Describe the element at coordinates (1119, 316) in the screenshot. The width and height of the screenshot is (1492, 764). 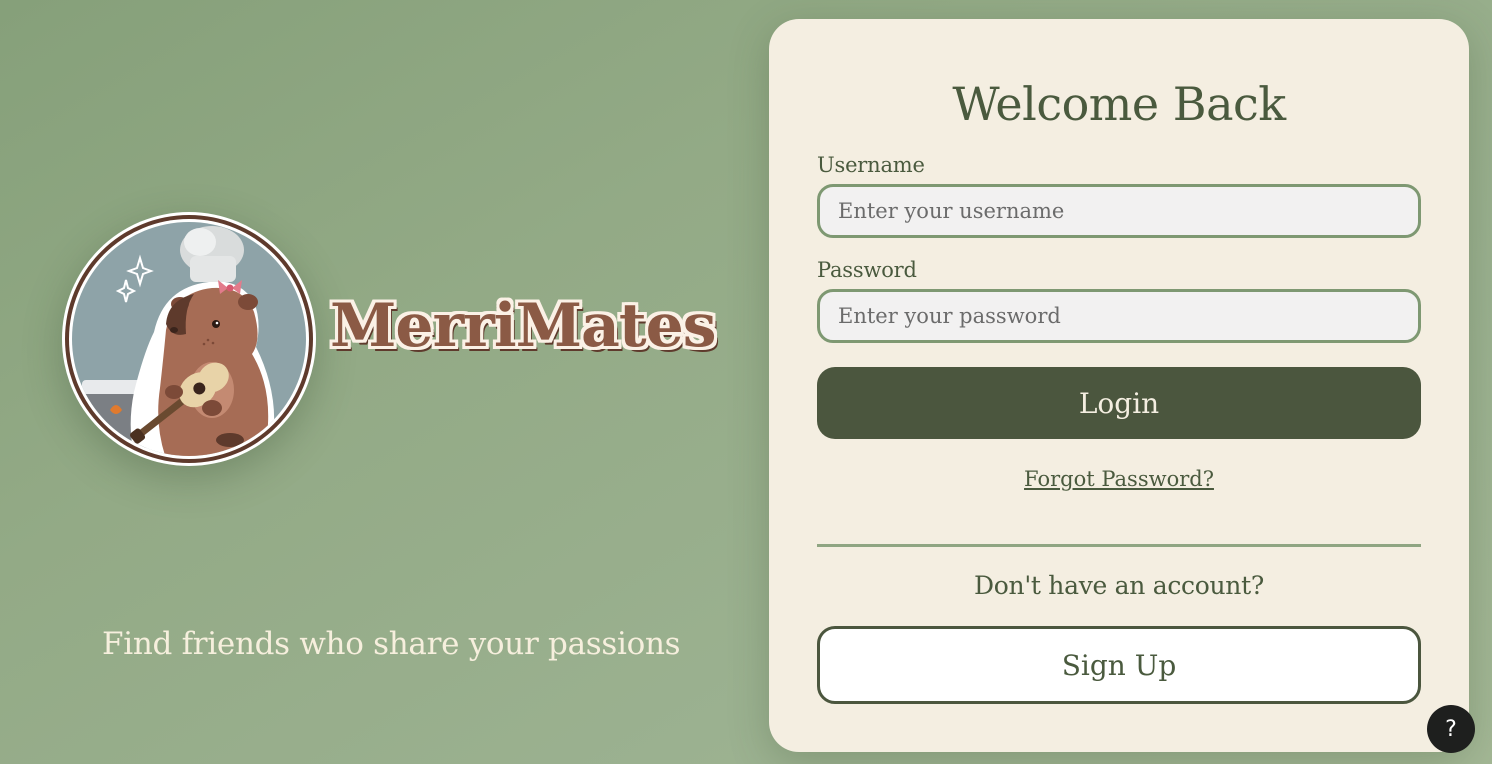
I see `password-input` at that location.